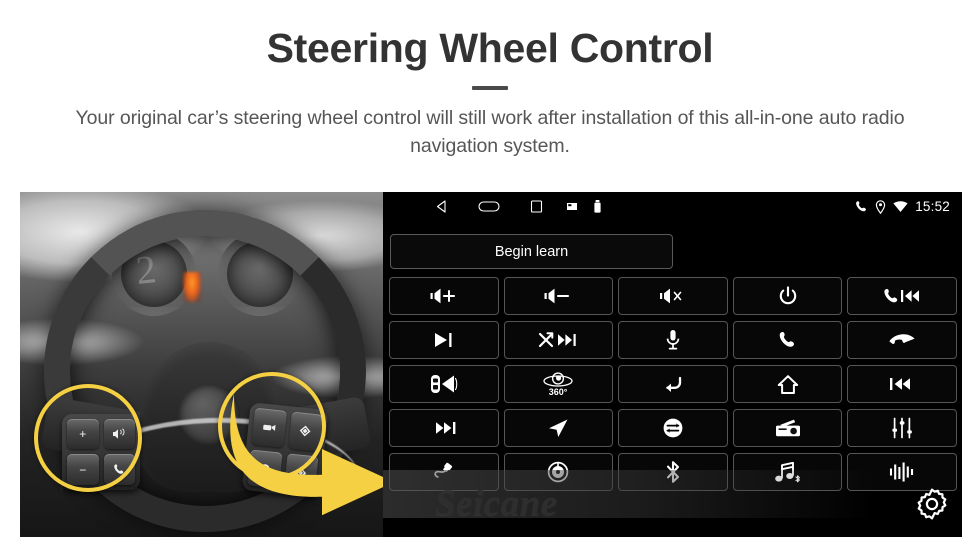  Describe the element at coordinates (861, 206) in the screenshot. I see `phone-icon` at that location.